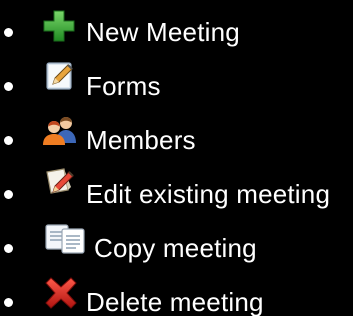  What do you see at coordinates (141, 140) in the screenshot?
I see `members-label: Members` at bounding box center [141, 140].